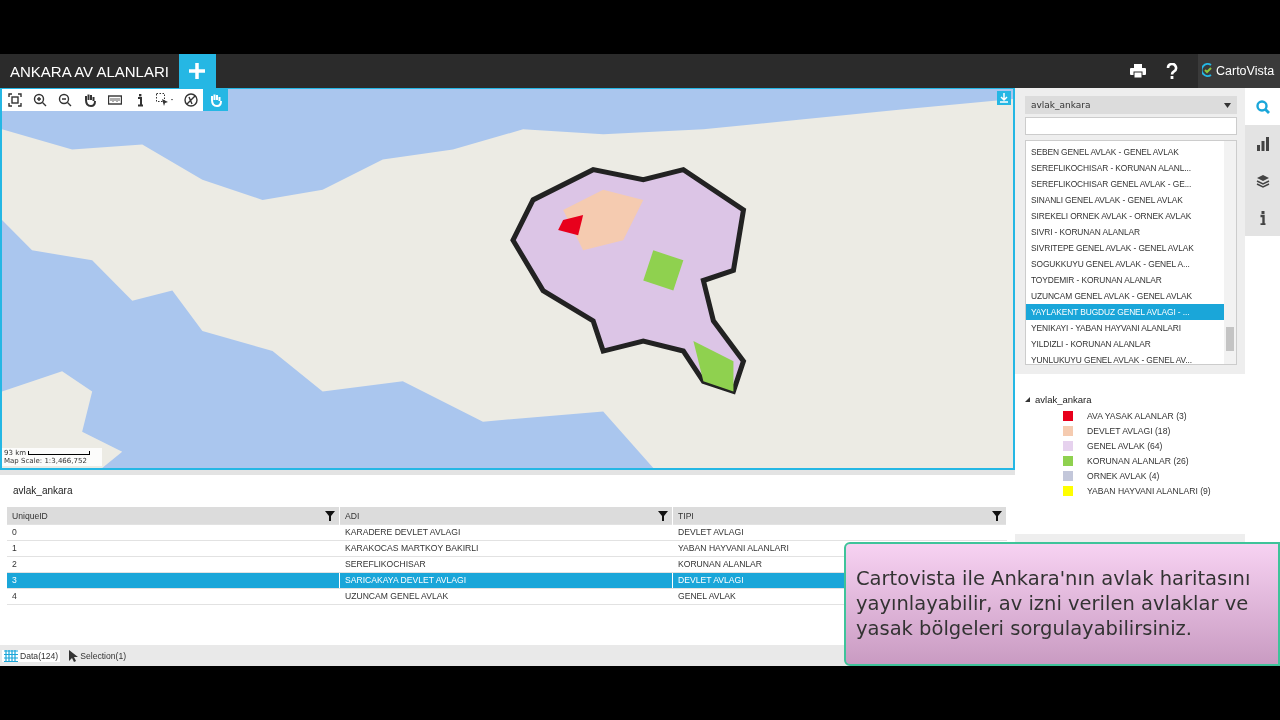 The image size is (1280, 720). What do you see at coordinates (43, 491) in the screenshot?
I see `table-title: avlak_ankara` at bounding box center [43, 491].